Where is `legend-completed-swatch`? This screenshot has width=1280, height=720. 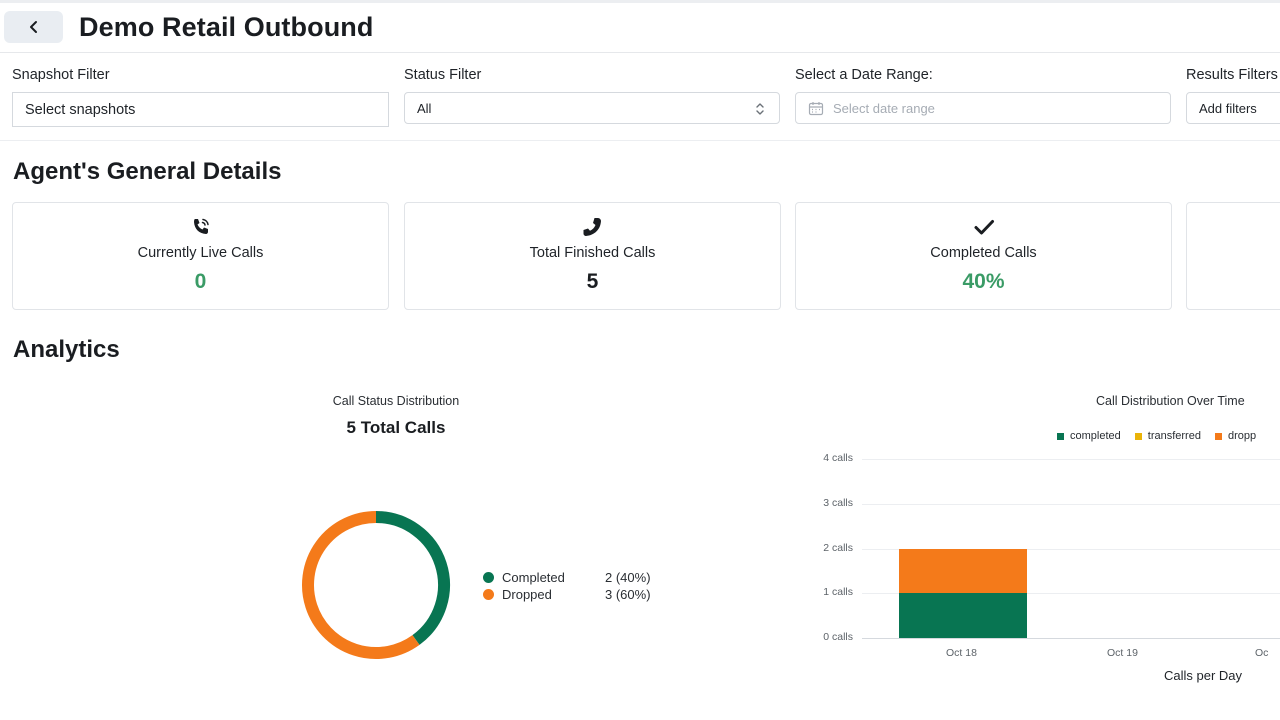
legend-completed-swatch is located at coordinates (1060, 436).